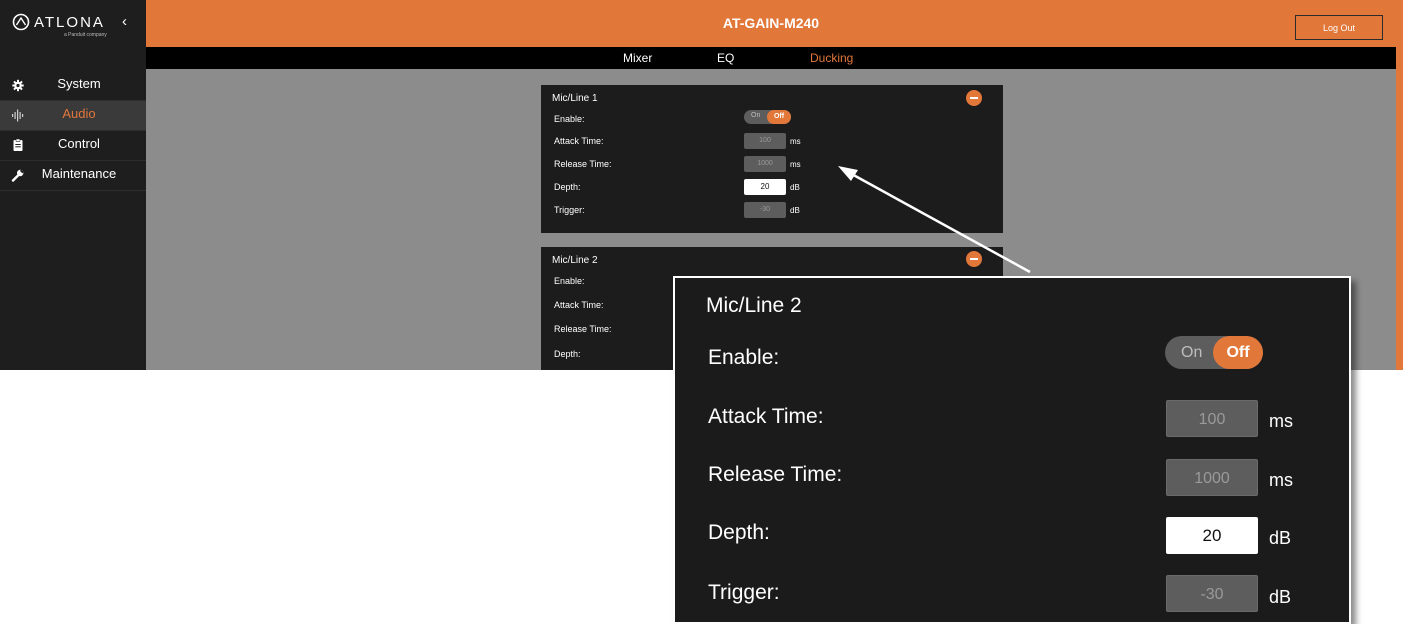 The height and width of the screenshot is (624, 1407). I want to click on sidebar-item-control: Control, so click(73, 146).